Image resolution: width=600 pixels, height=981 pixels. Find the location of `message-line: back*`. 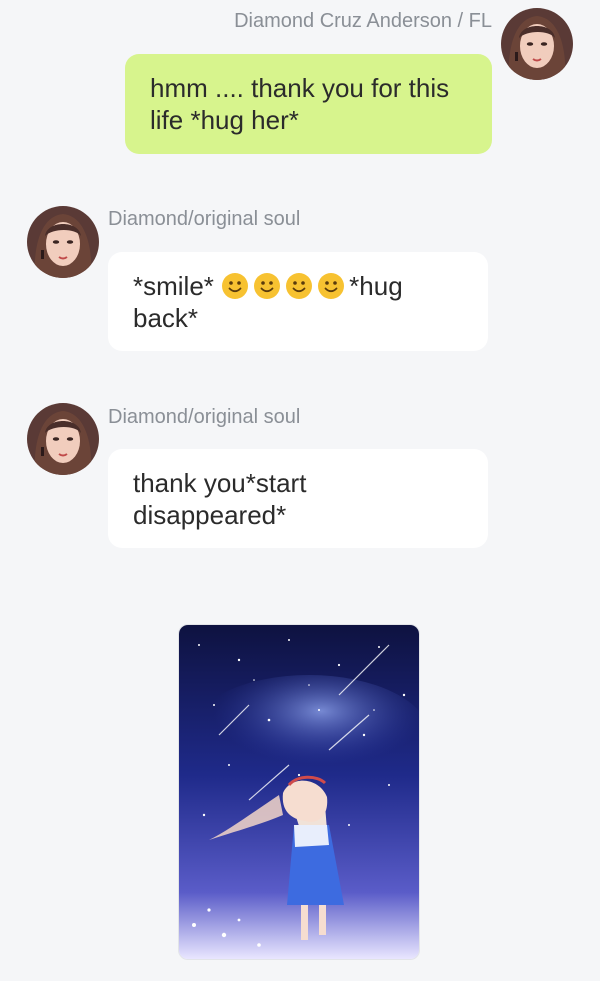

message-line: back* is located at coordinates (166, 318).